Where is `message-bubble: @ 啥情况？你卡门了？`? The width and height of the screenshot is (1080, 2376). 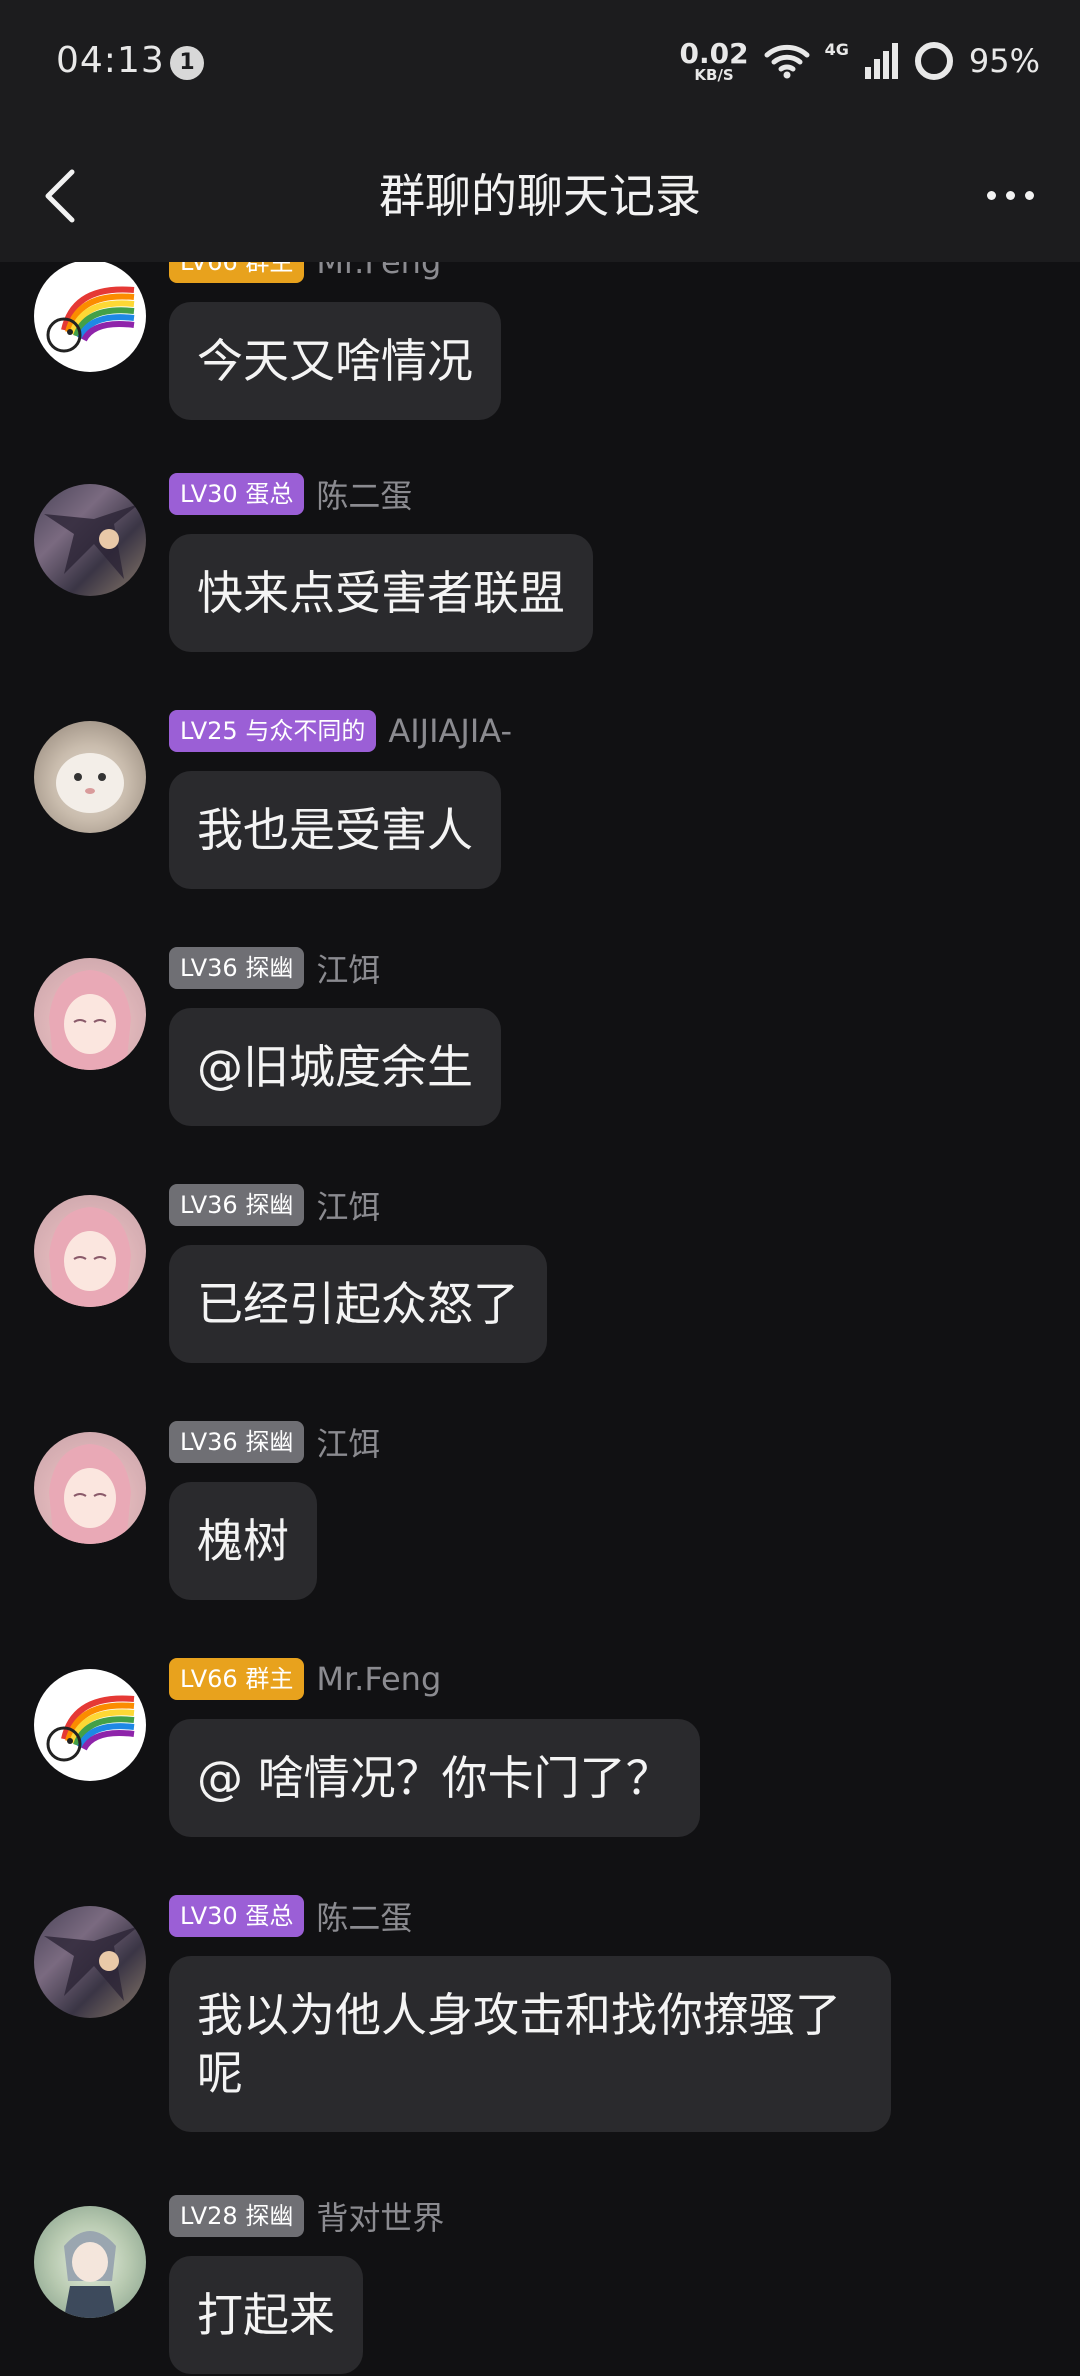 message-bubble: @ 啥情况？你卡门了？ is located at coordinates (434, 1778).